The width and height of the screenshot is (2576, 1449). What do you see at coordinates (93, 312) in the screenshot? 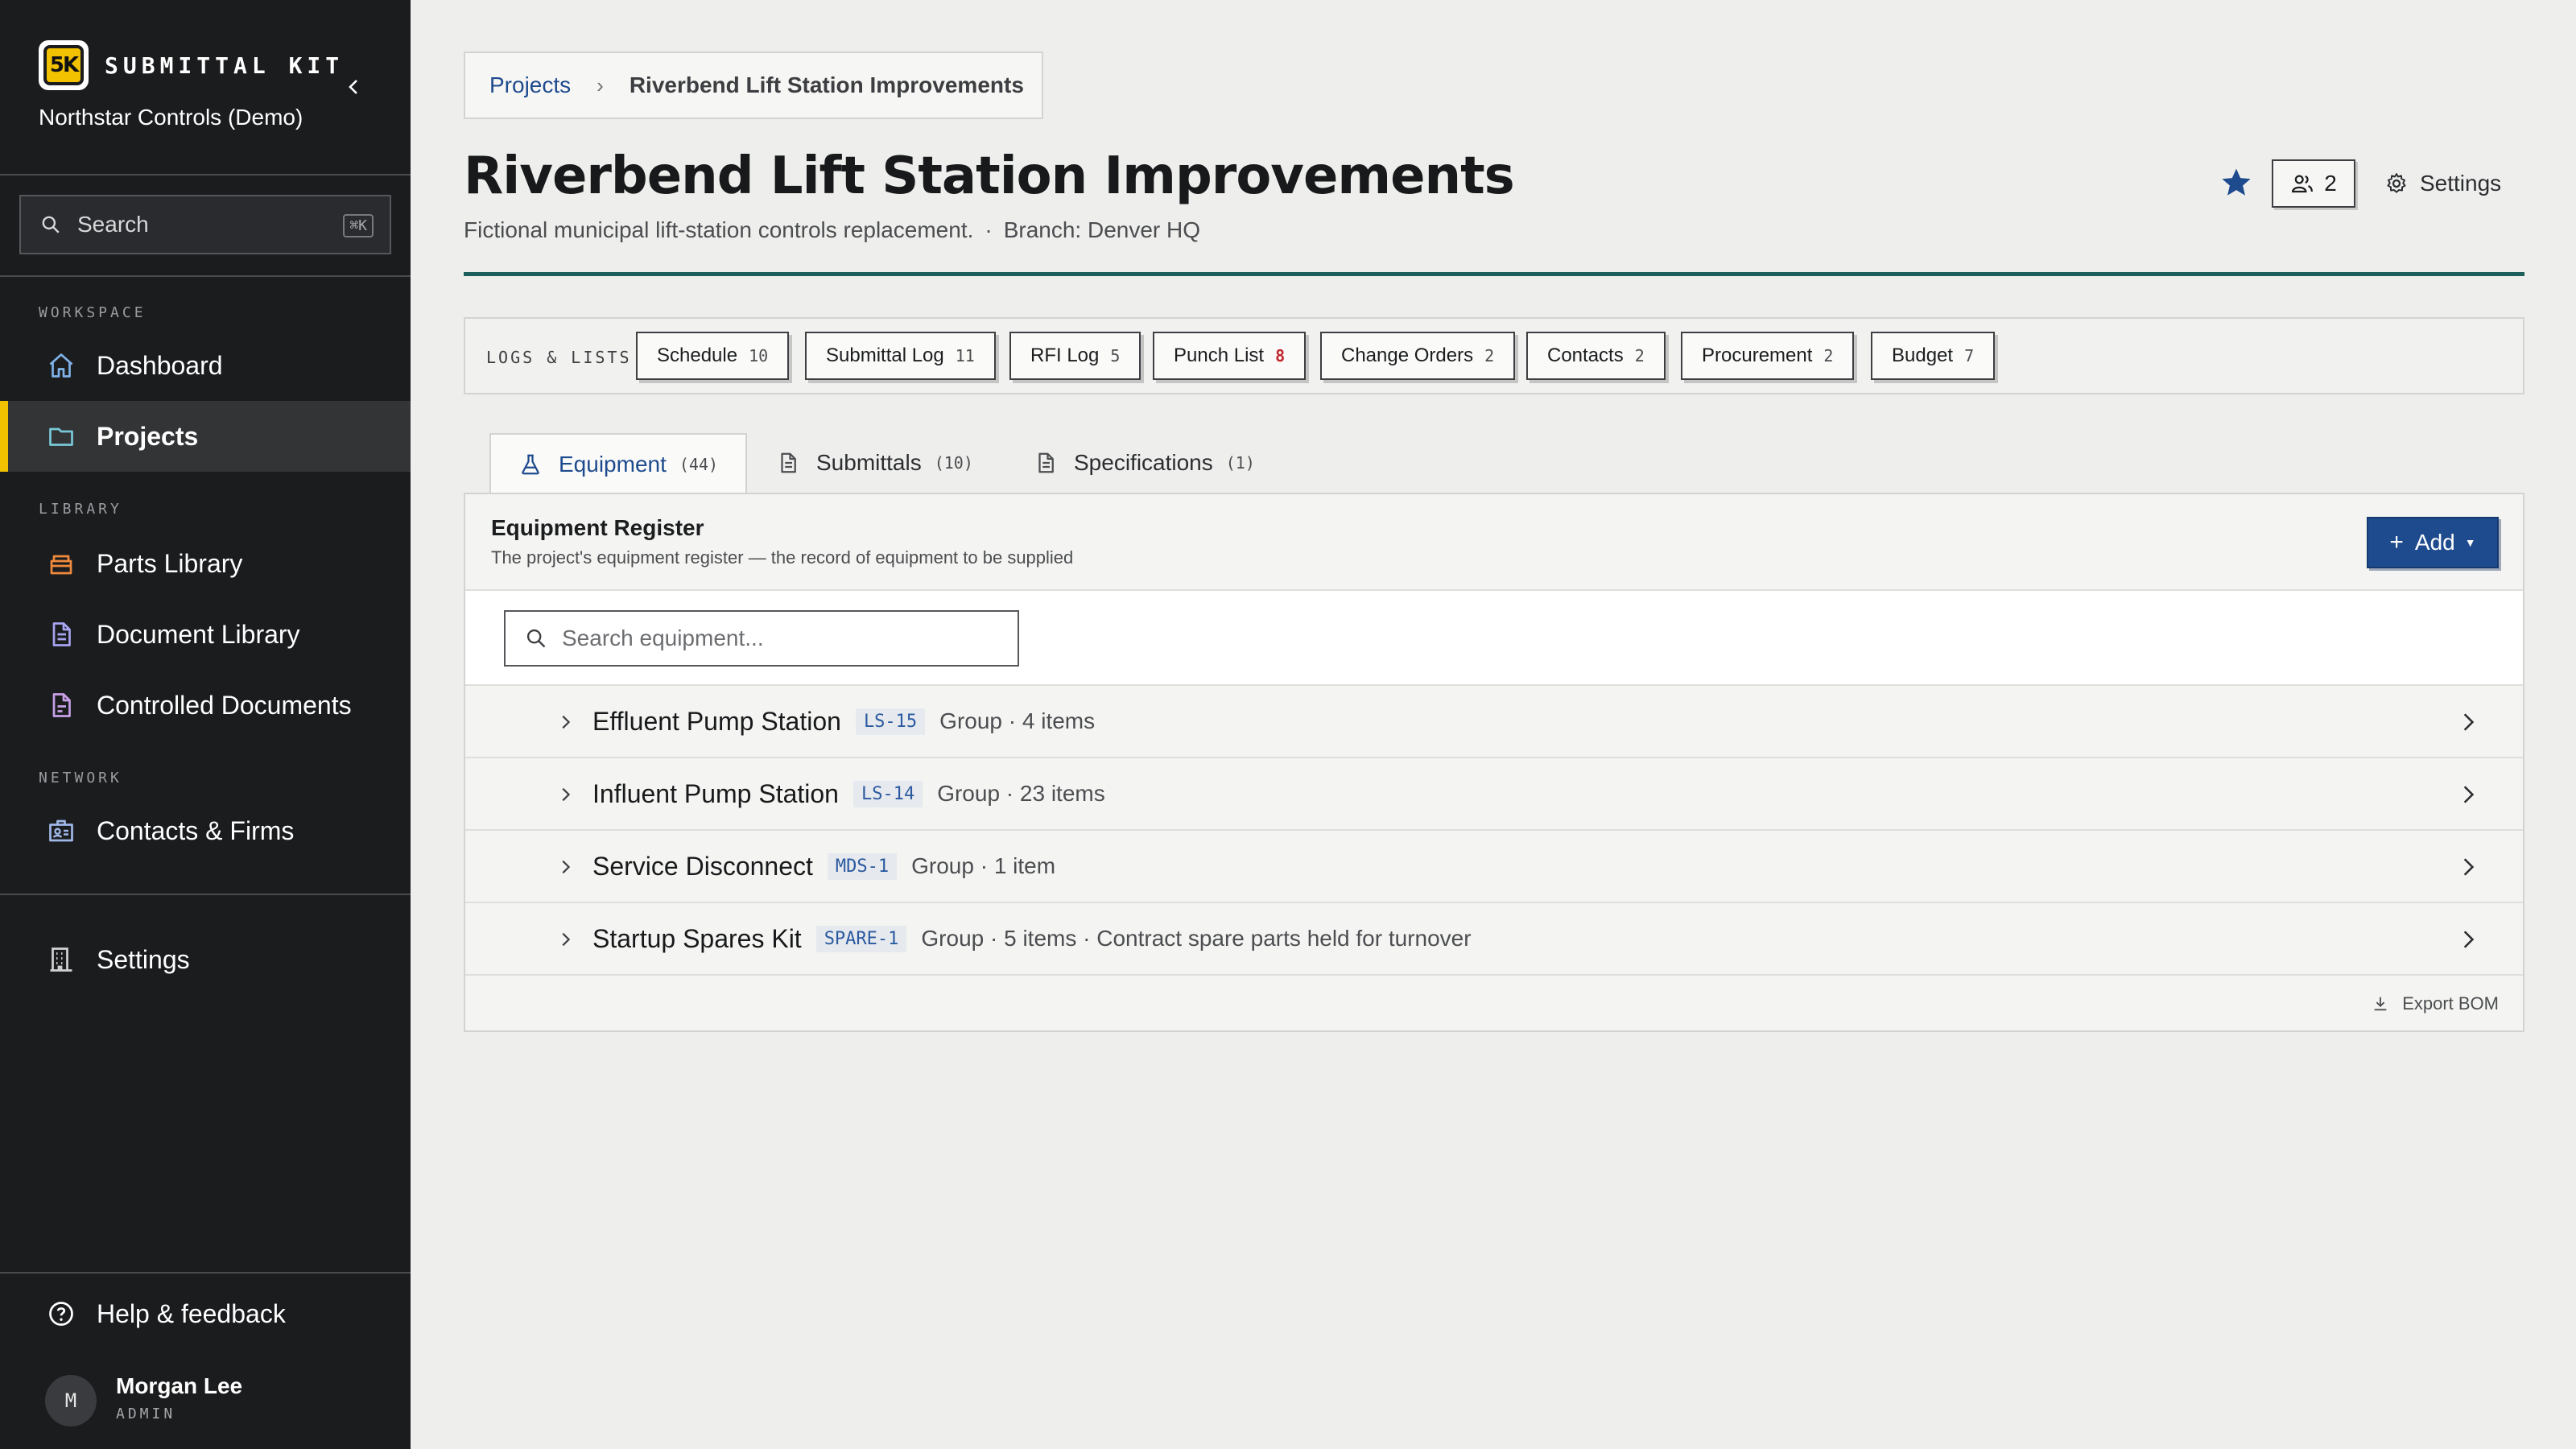
I see `section-workspace: WORKSPACE` at bounding box center [93, 312].